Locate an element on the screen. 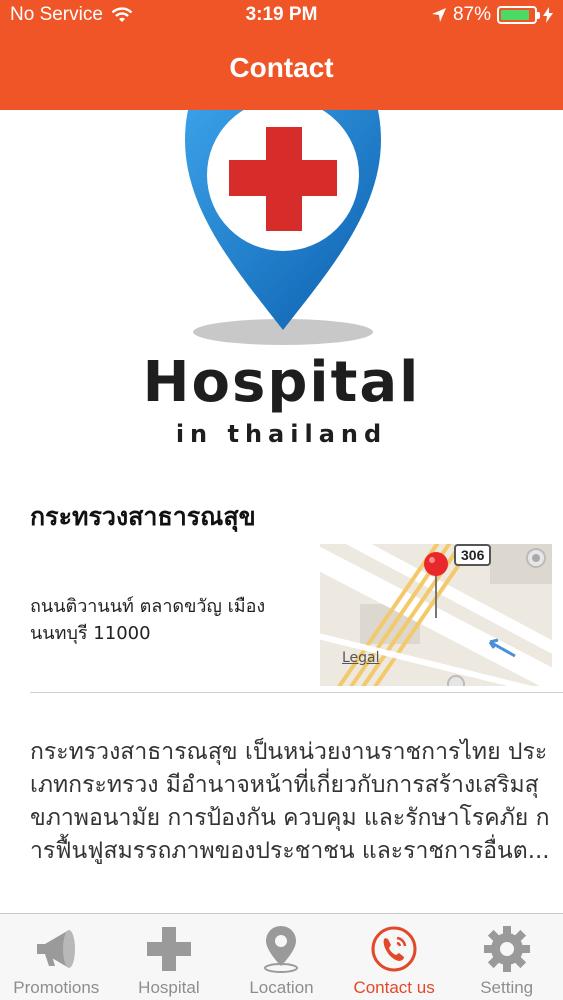  tab-contact-us: Contact us is located at coordinates (394, 957).